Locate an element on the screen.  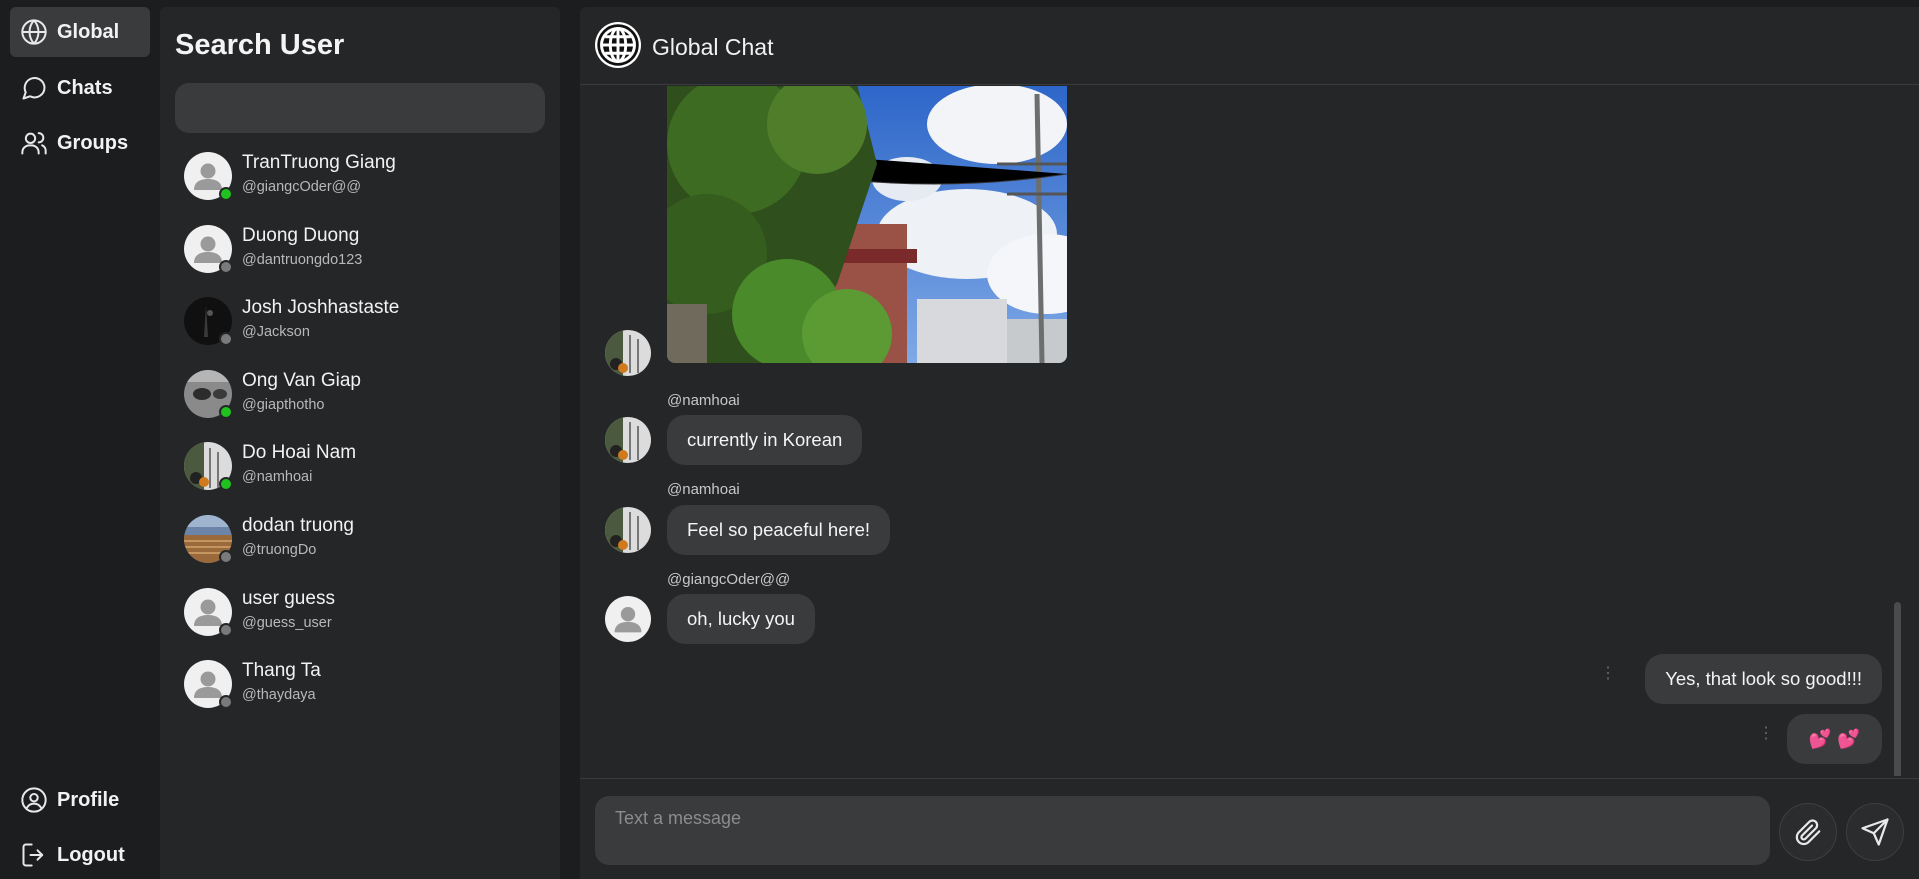
logout-icon is located at coordinates (33, 855).